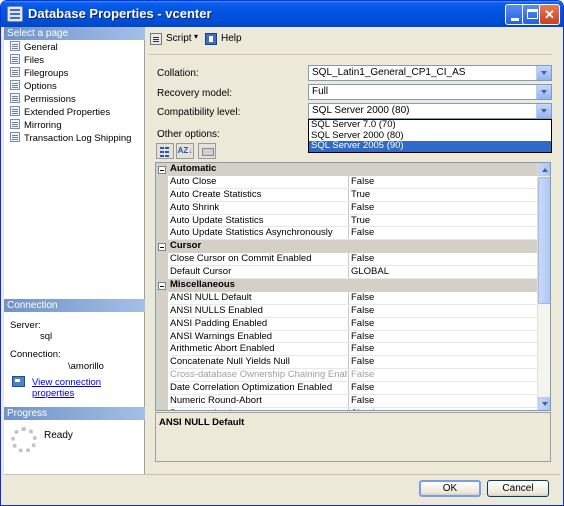 The width and height of the screenshot is (564, 506). I want to click on page-item-mirroring: Mirroring, so click(74, 125).